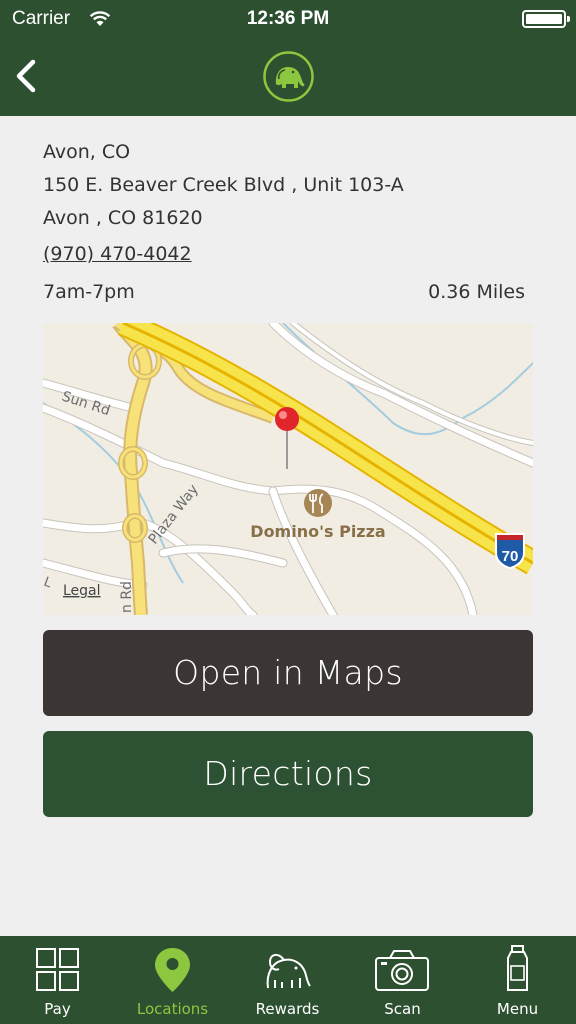 The width and height of the screenshot is (576, 1024). I want to click on hours-row: 7am-7pm 0.36 Miles, so click(284, 292).